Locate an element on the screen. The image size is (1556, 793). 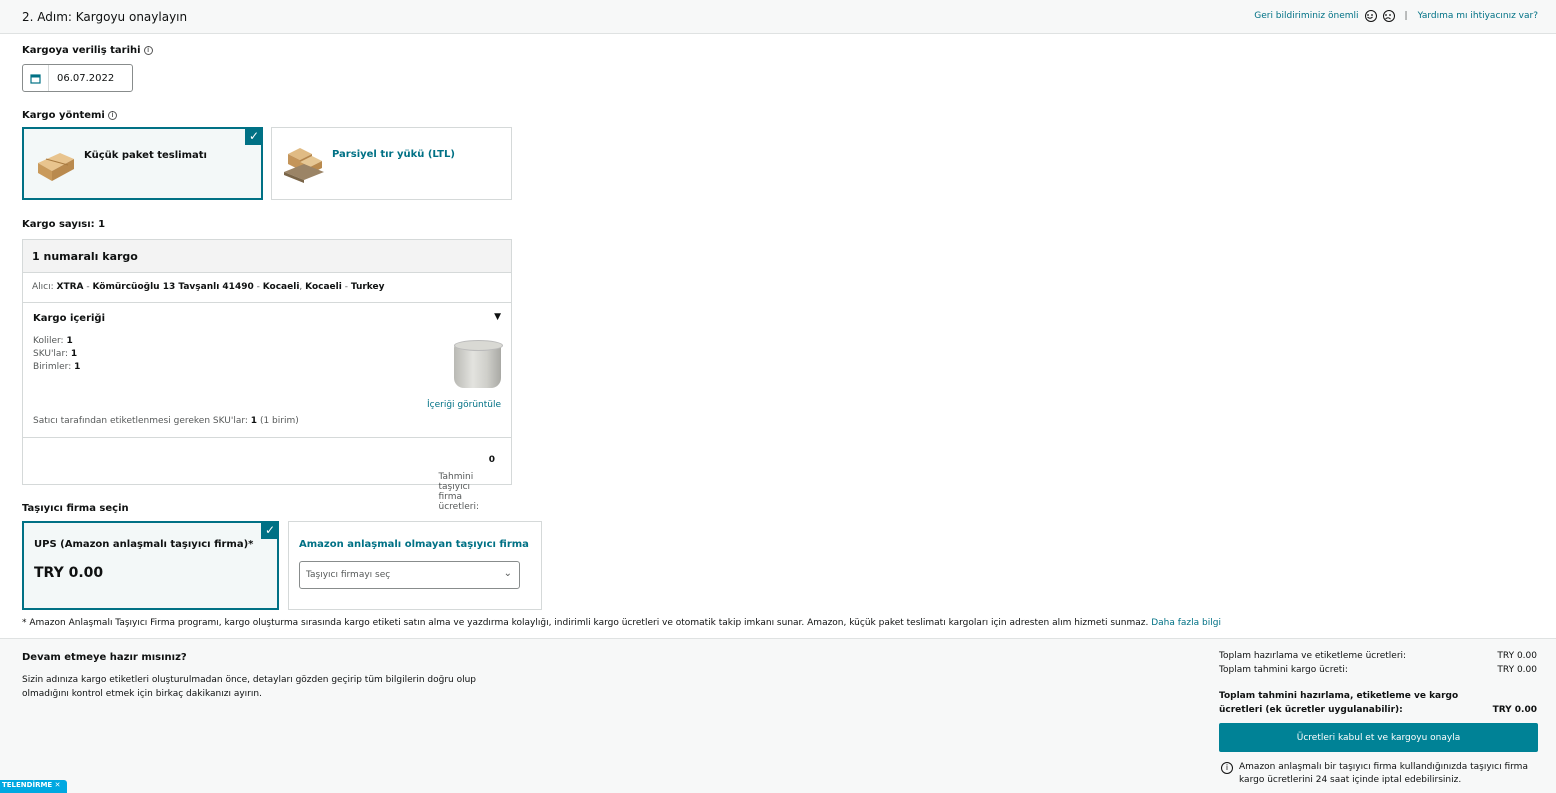
contents-title: Kargo içeriği is located at coordinates (69, 318).